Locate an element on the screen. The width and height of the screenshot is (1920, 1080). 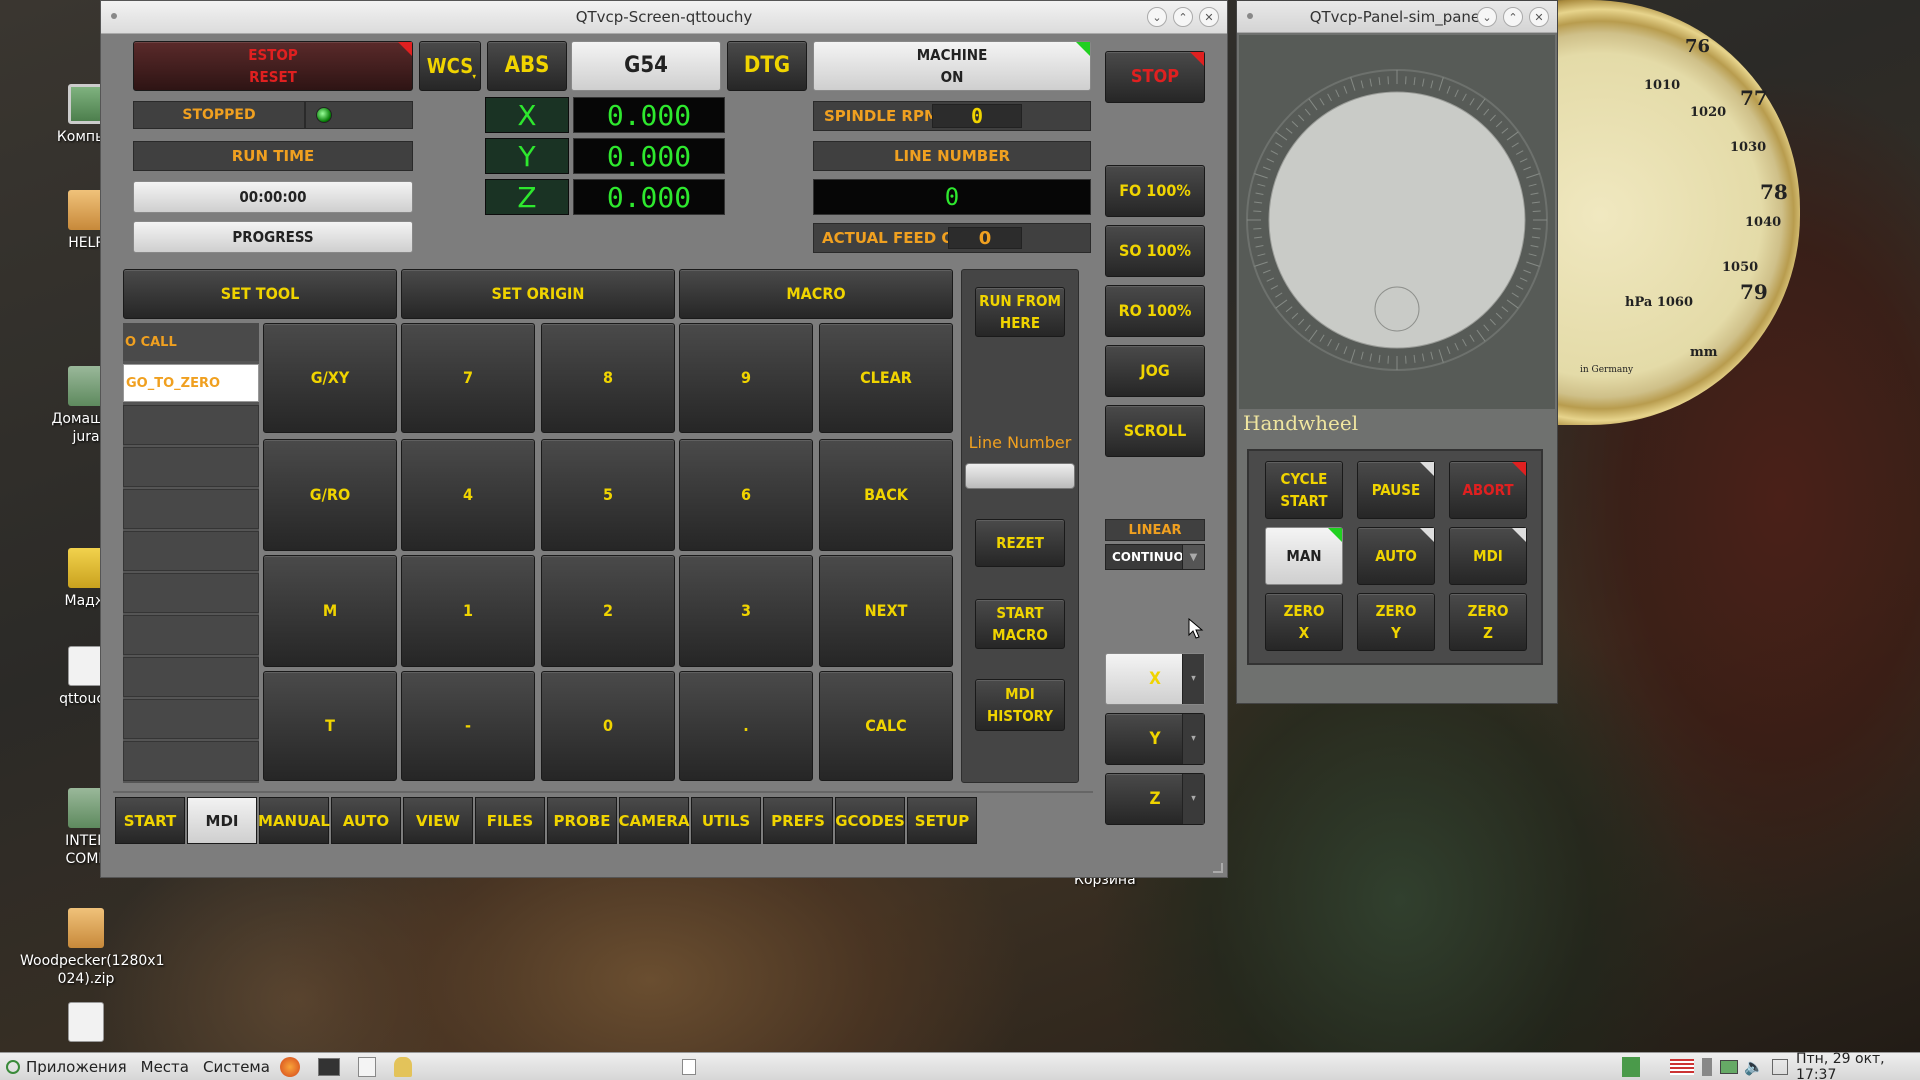
spindle-override-button: SO 100% is located at coordinates (1155, 251).